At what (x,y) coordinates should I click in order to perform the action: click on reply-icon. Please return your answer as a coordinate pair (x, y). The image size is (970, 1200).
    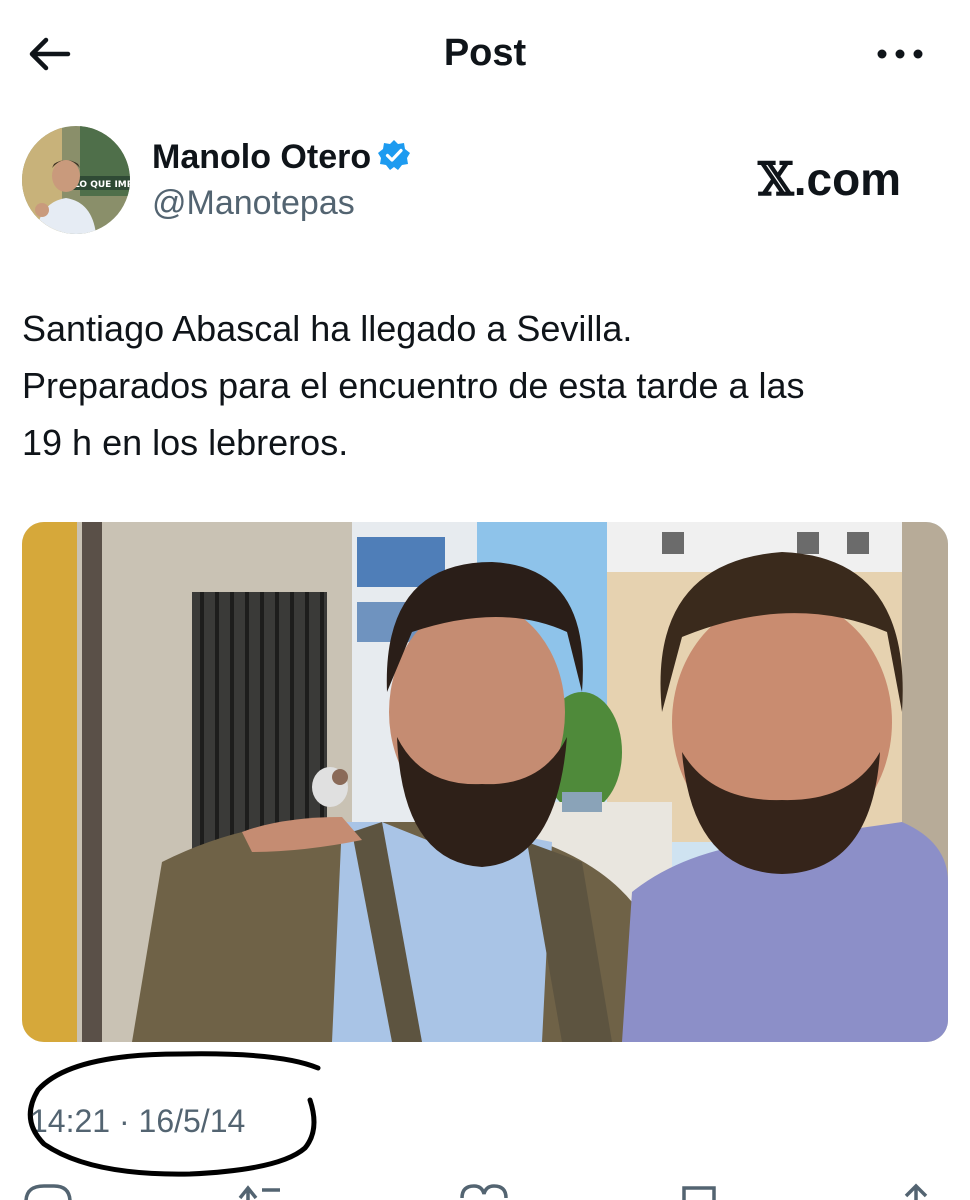
    Looking at the image, I should click on (48, 1192).